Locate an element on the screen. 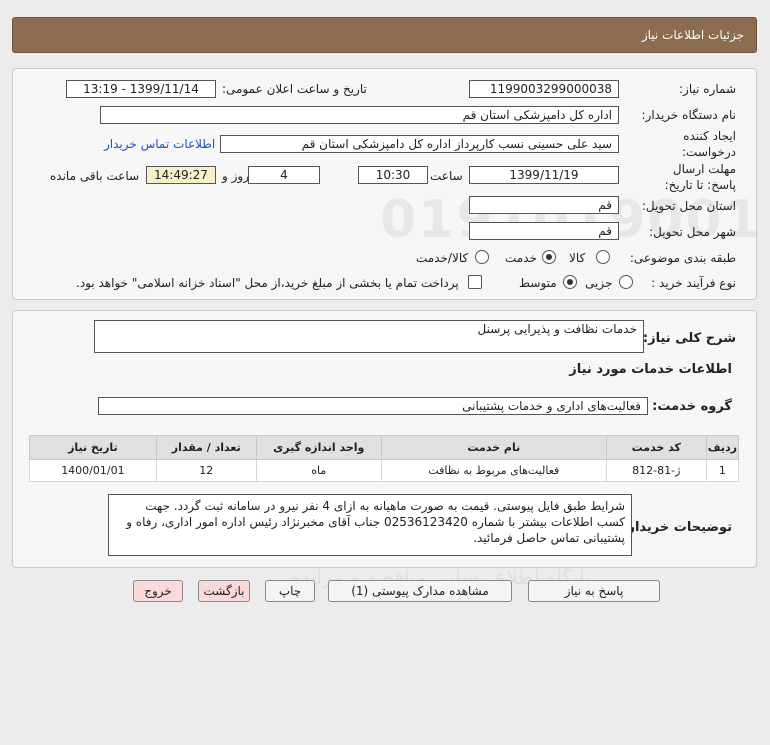  col-quantity: تعداد / مقدار is located at coordinates (206, 447).